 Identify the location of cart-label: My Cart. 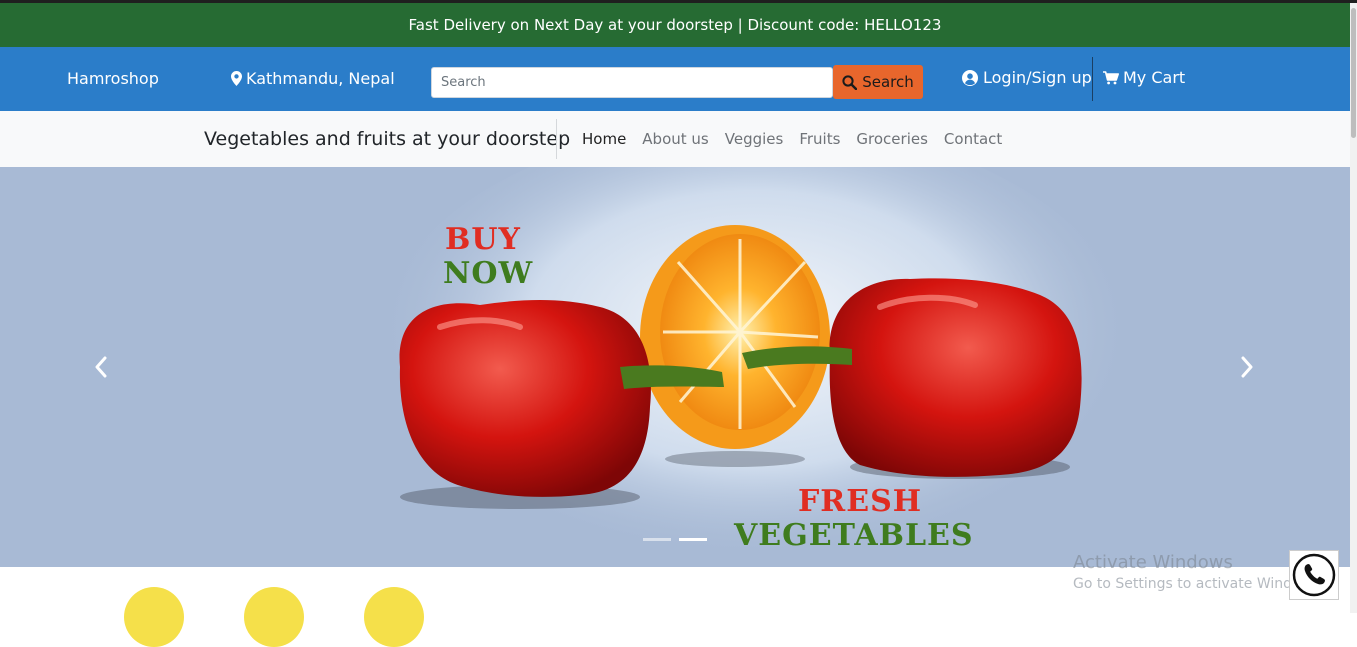
(1154, 77).